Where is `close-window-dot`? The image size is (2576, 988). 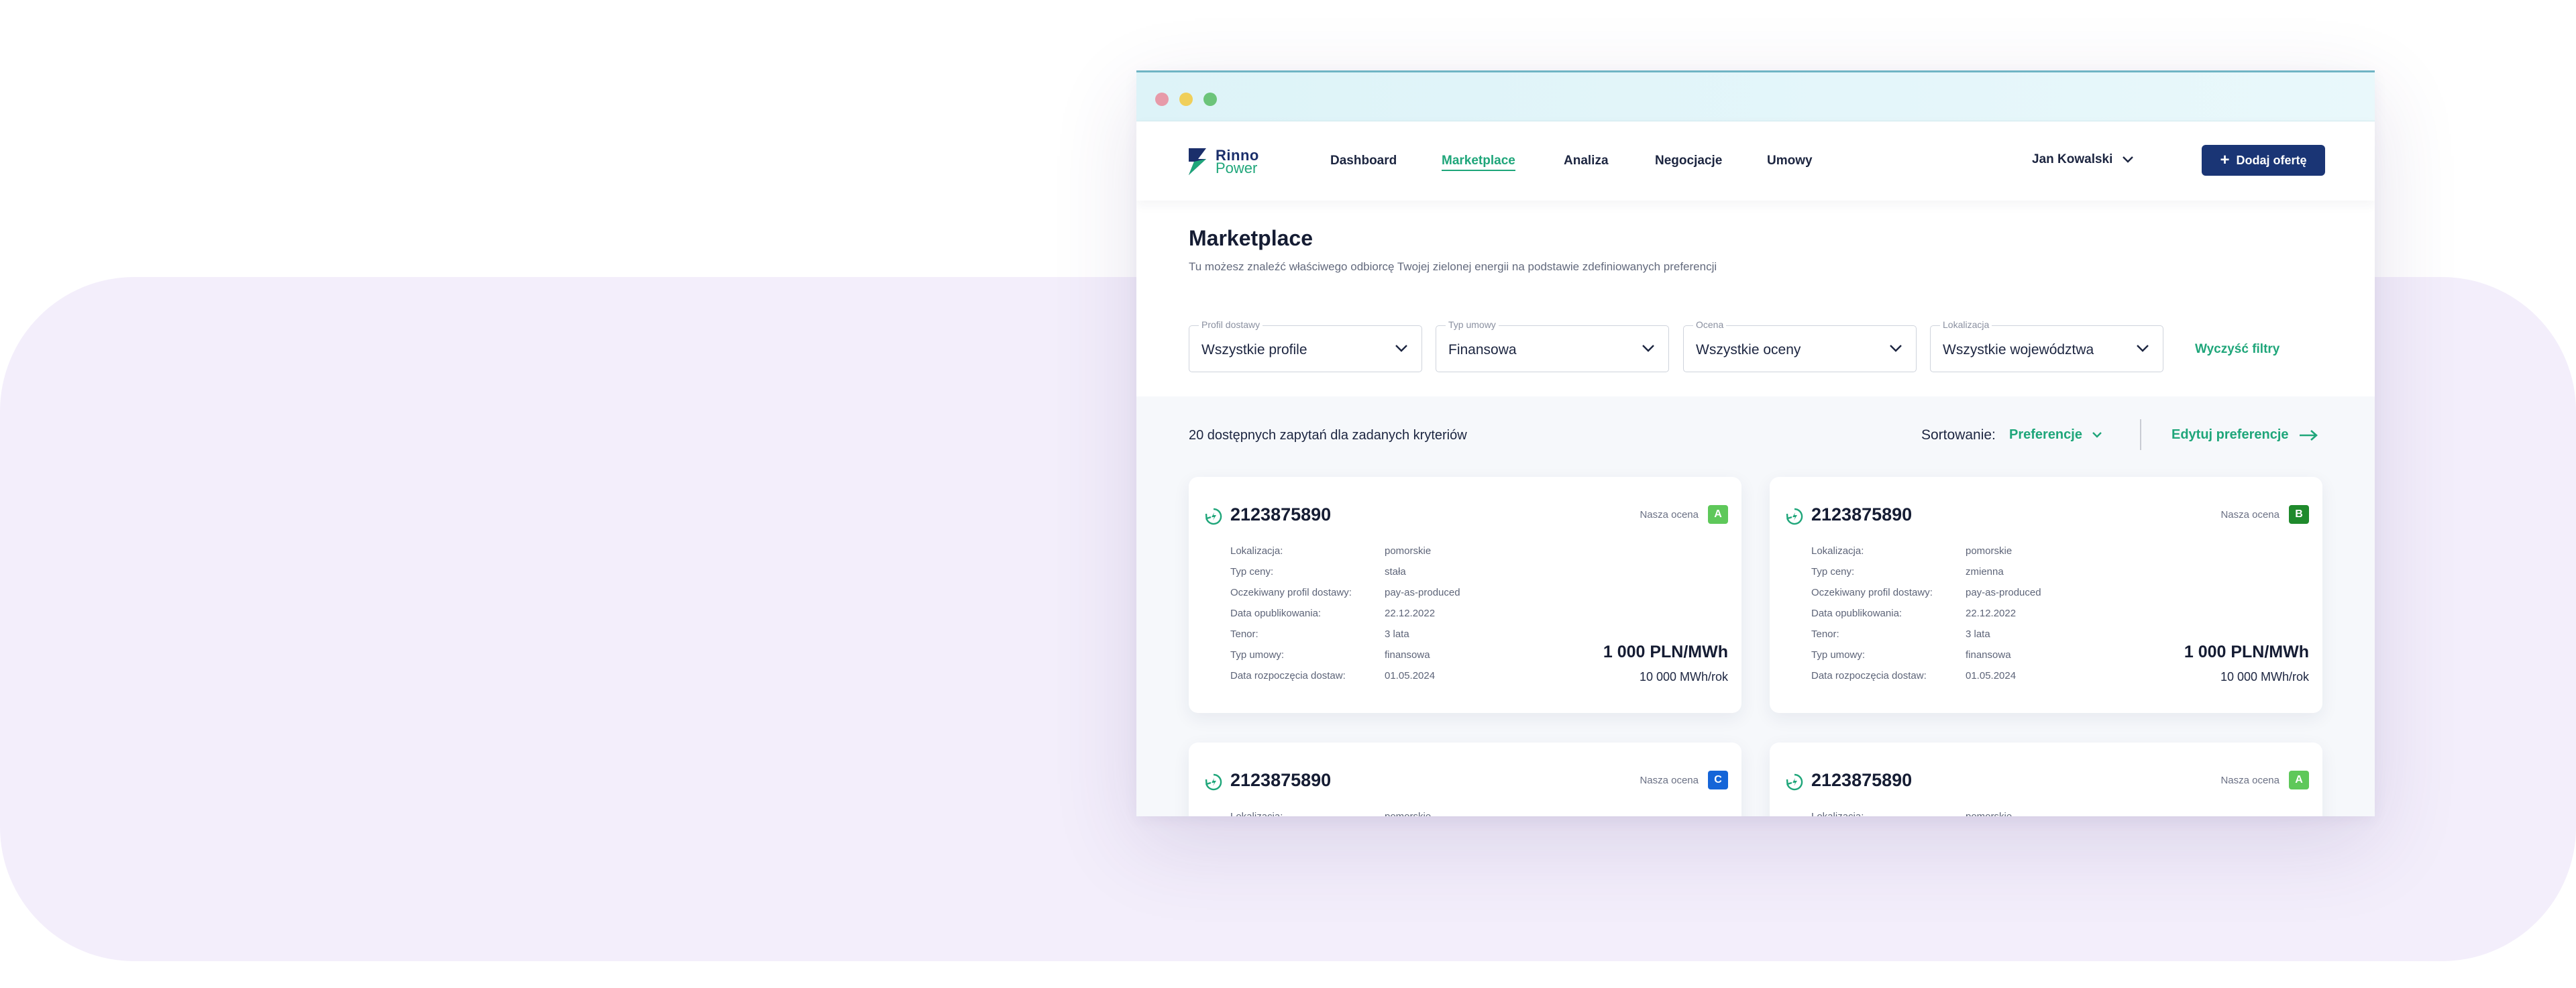
close-window-dot is located at coordinates (1162, 99).